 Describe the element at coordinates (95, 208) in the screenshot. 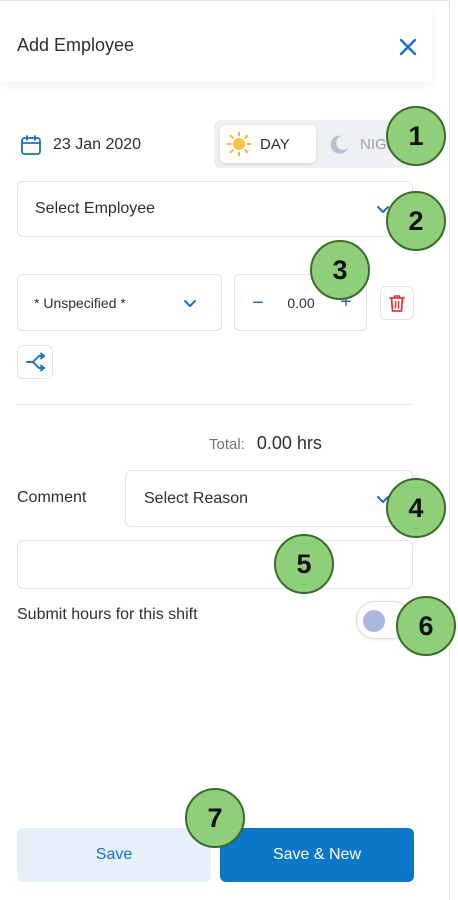

I see `employee-select-value: Select Employee` at that location.